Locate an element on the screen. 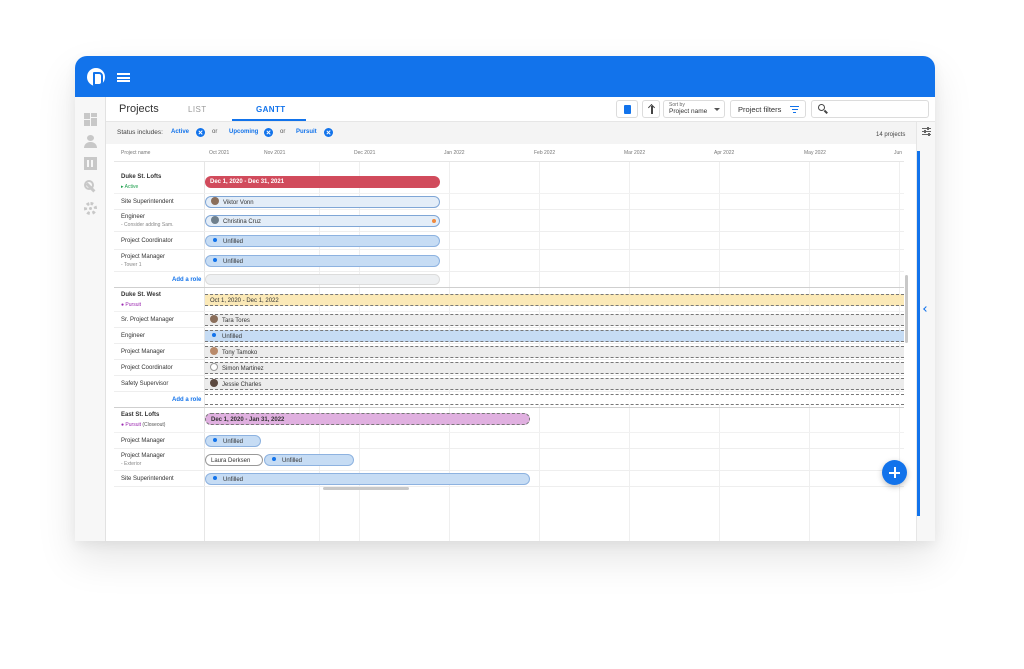 Image resolution: width=1024 pixels, height=669 pixels. sort-by-value: Project name is located at coordinates (688, 111).